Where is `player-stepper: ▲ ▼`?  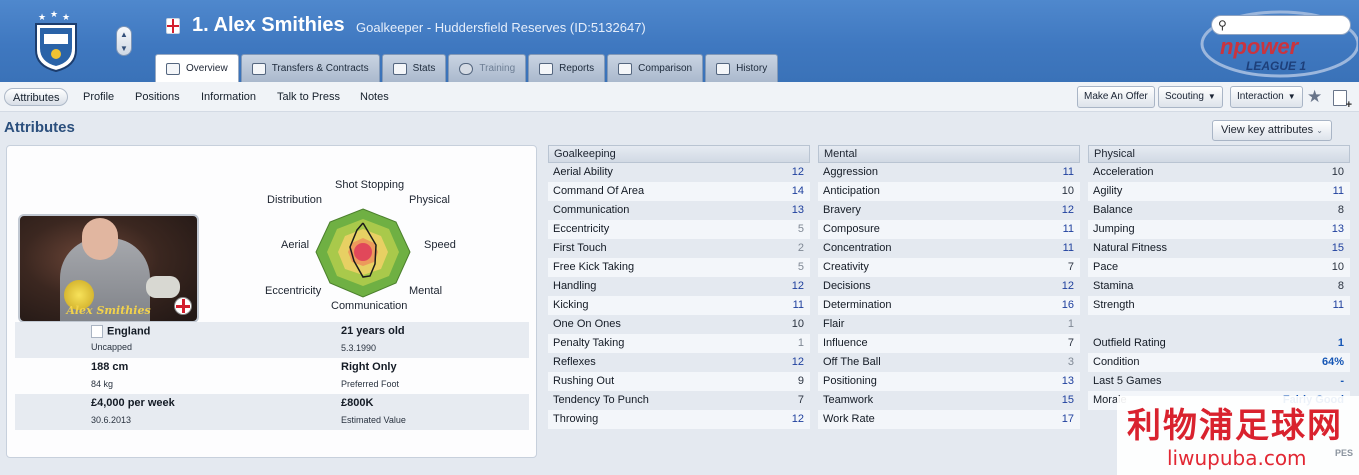
player-stepper: ▲ ▼ is located at coordinates (124, 41).